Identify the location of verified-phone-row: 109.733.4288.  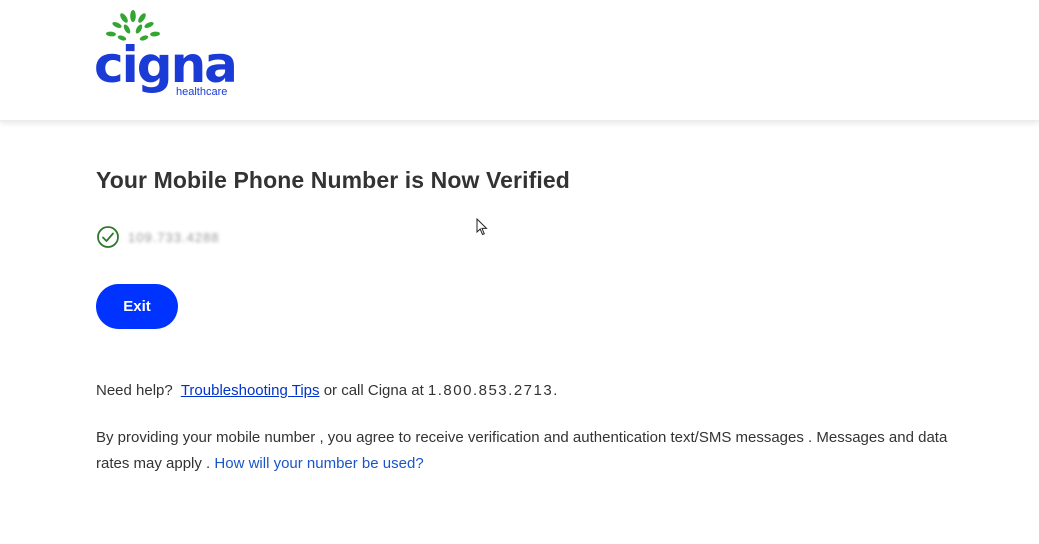
(158, 237).